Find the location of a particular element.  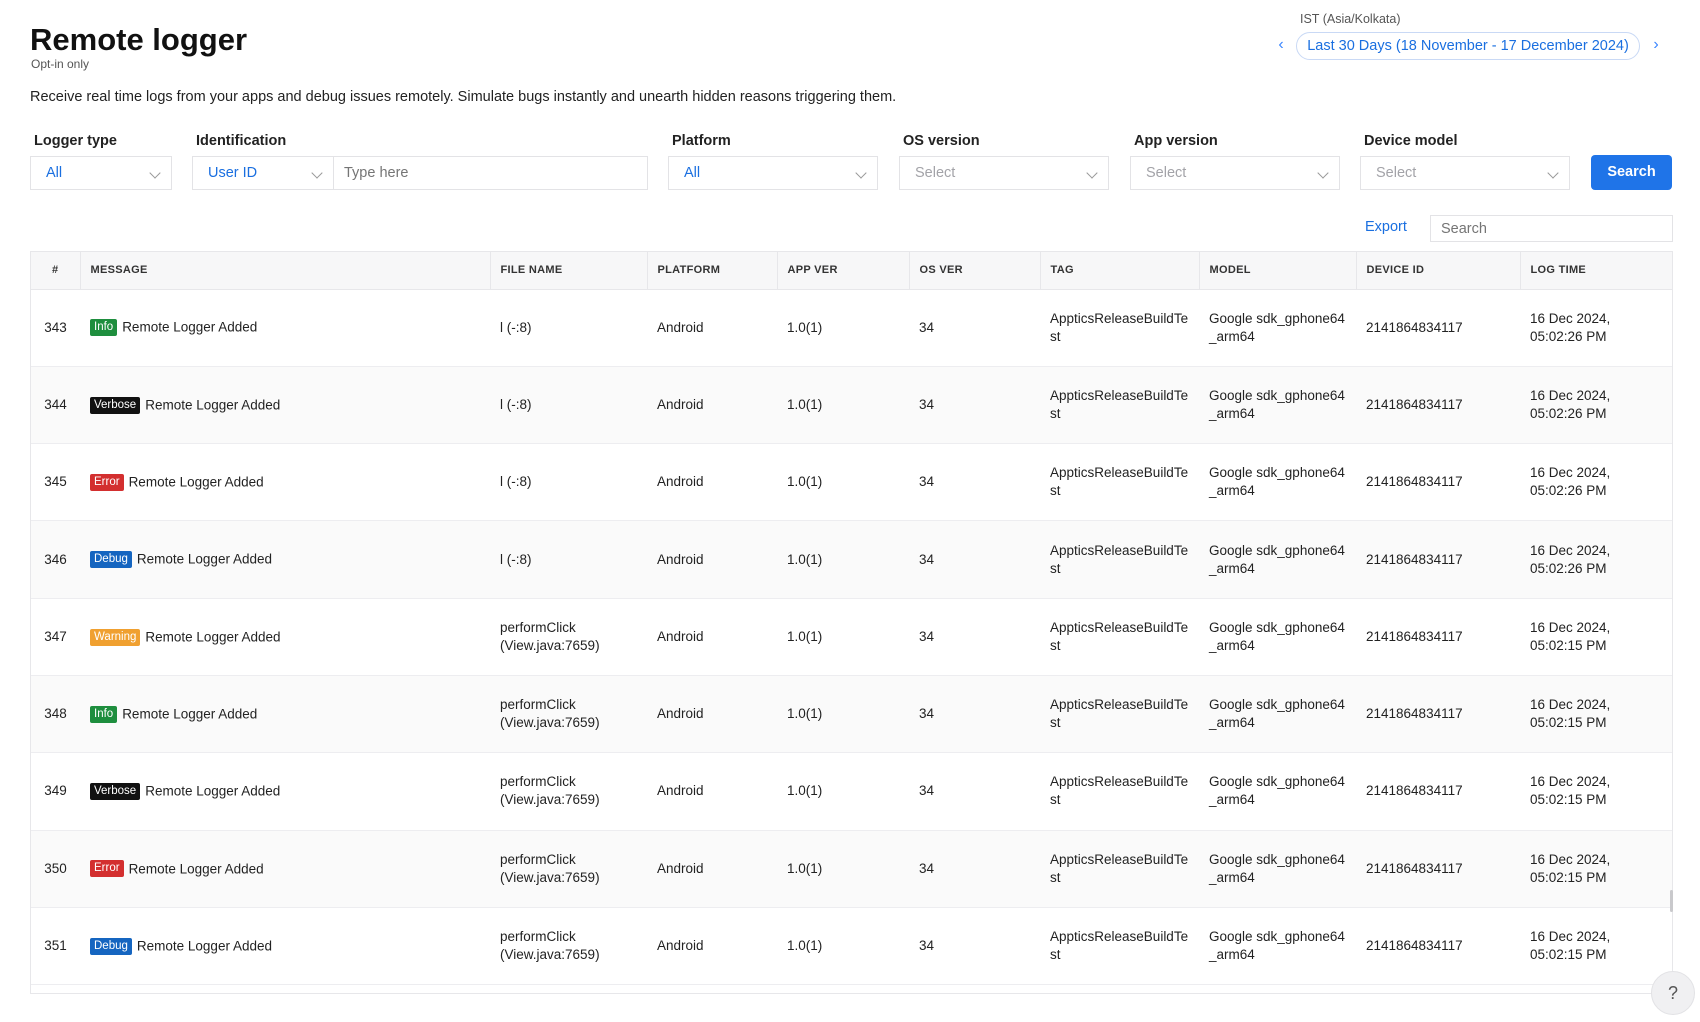

log-level-badge: Info is located at coordinates (104, 328).